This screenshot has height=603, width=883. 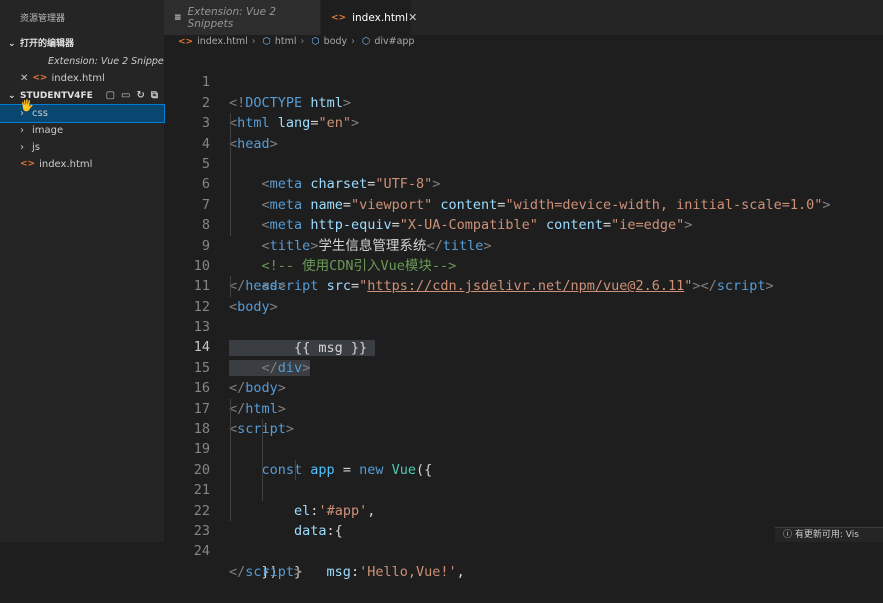 I want to click on code-line: 2 <html lang="en">, so click(x=523, y=101).